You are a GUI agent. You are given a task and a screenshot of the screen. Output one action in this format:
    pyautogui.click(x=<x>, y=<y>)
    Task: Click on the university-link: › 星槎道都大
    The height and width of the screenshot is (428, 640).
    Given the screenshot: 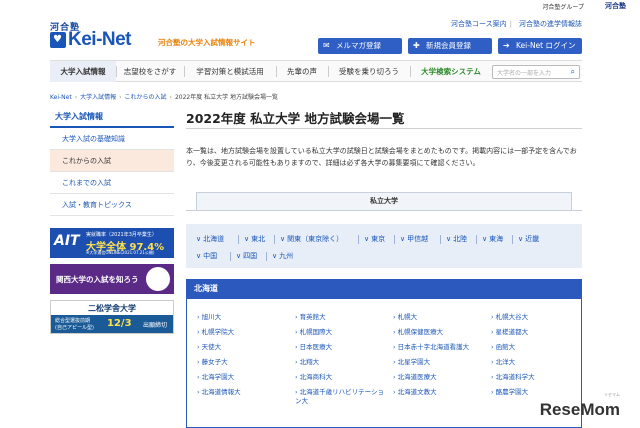 What is the action you would take?
    pyautogui.click(x=509, y=332)
    